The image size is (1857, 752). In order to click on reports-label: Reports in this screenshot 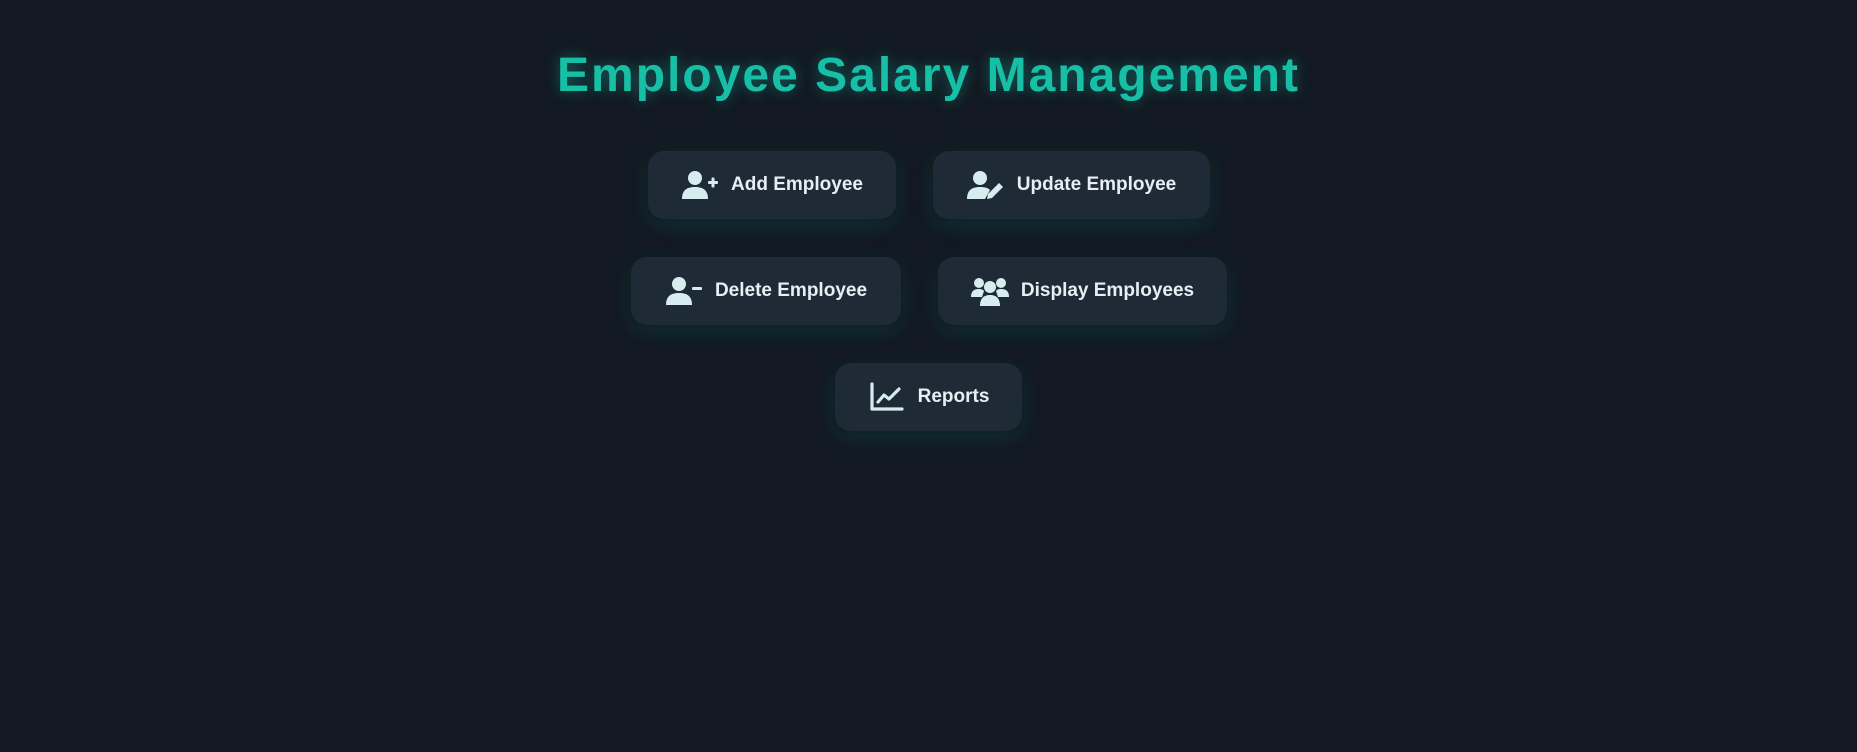, I will do `click(953, 396)`.